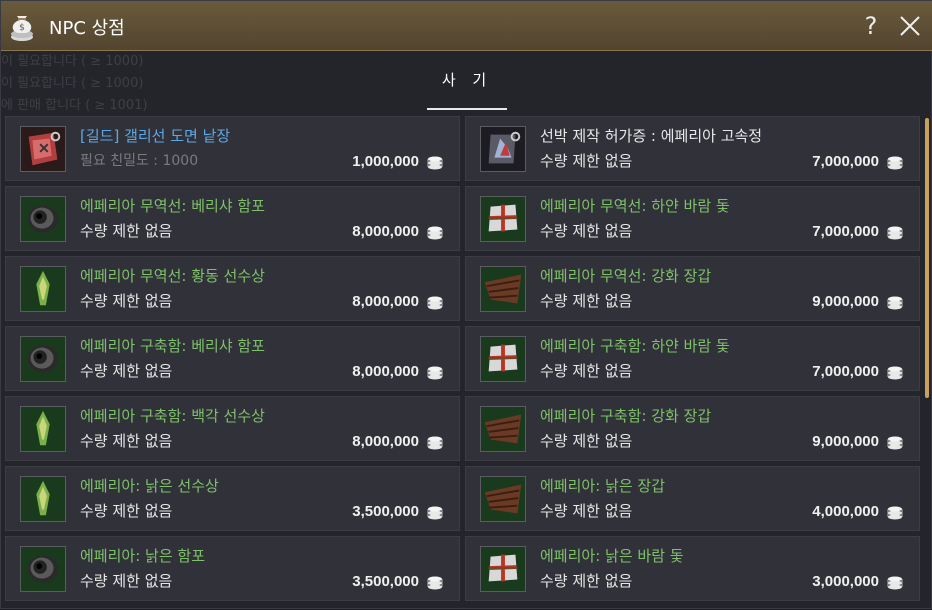 This screenshot has height=610, width=932. I want to click on shop-item: 에페리아: 낡은 선수상수량 제한 없음 3,500,000, so click(232, 498).